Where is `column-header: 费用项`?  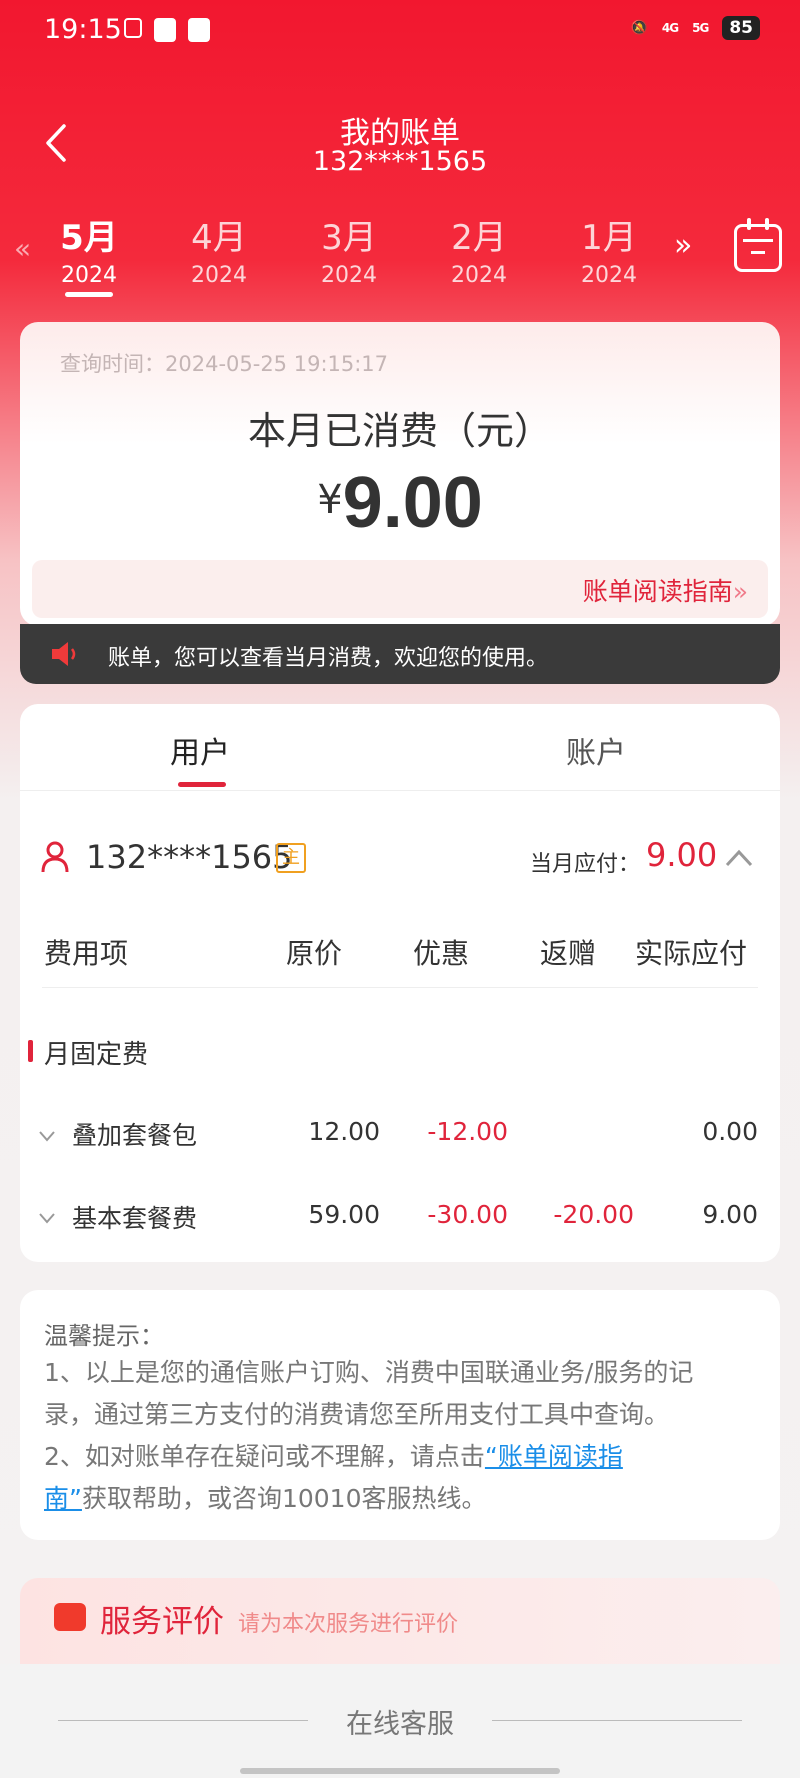 column-header: 费用项 is located at coordinates (86, 953).